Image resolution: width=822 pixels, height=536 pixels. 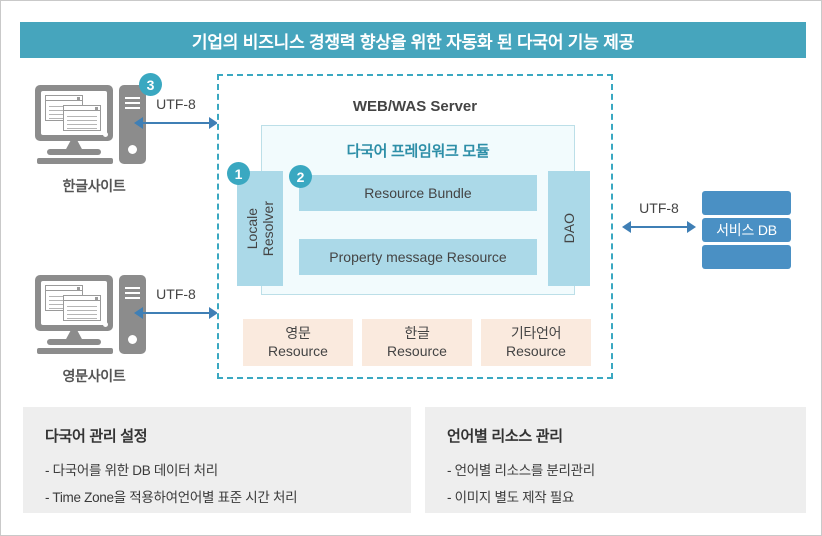 What do you see at coordinates (300, 176) in the screenshot?
I see `step-badge-2: 2` at bounding box center [300, 176].